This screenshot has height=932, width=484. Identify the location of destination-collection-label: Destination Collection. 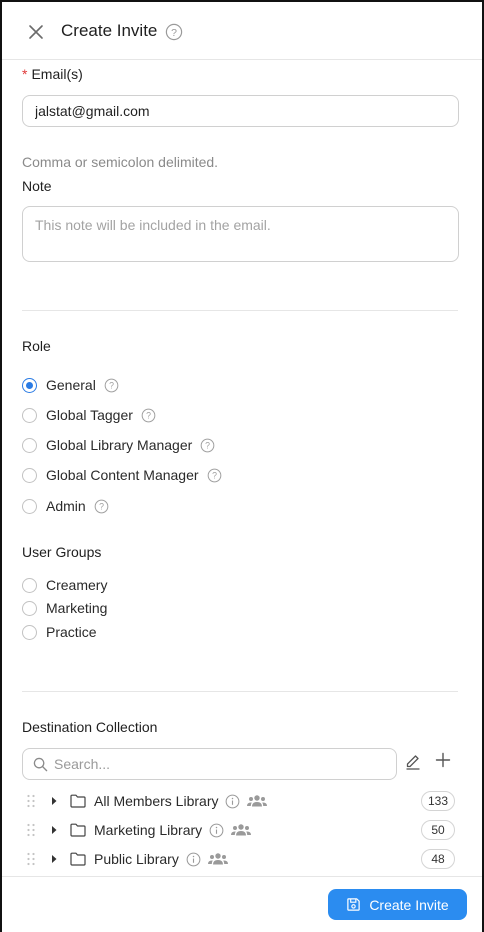
(90, 727).